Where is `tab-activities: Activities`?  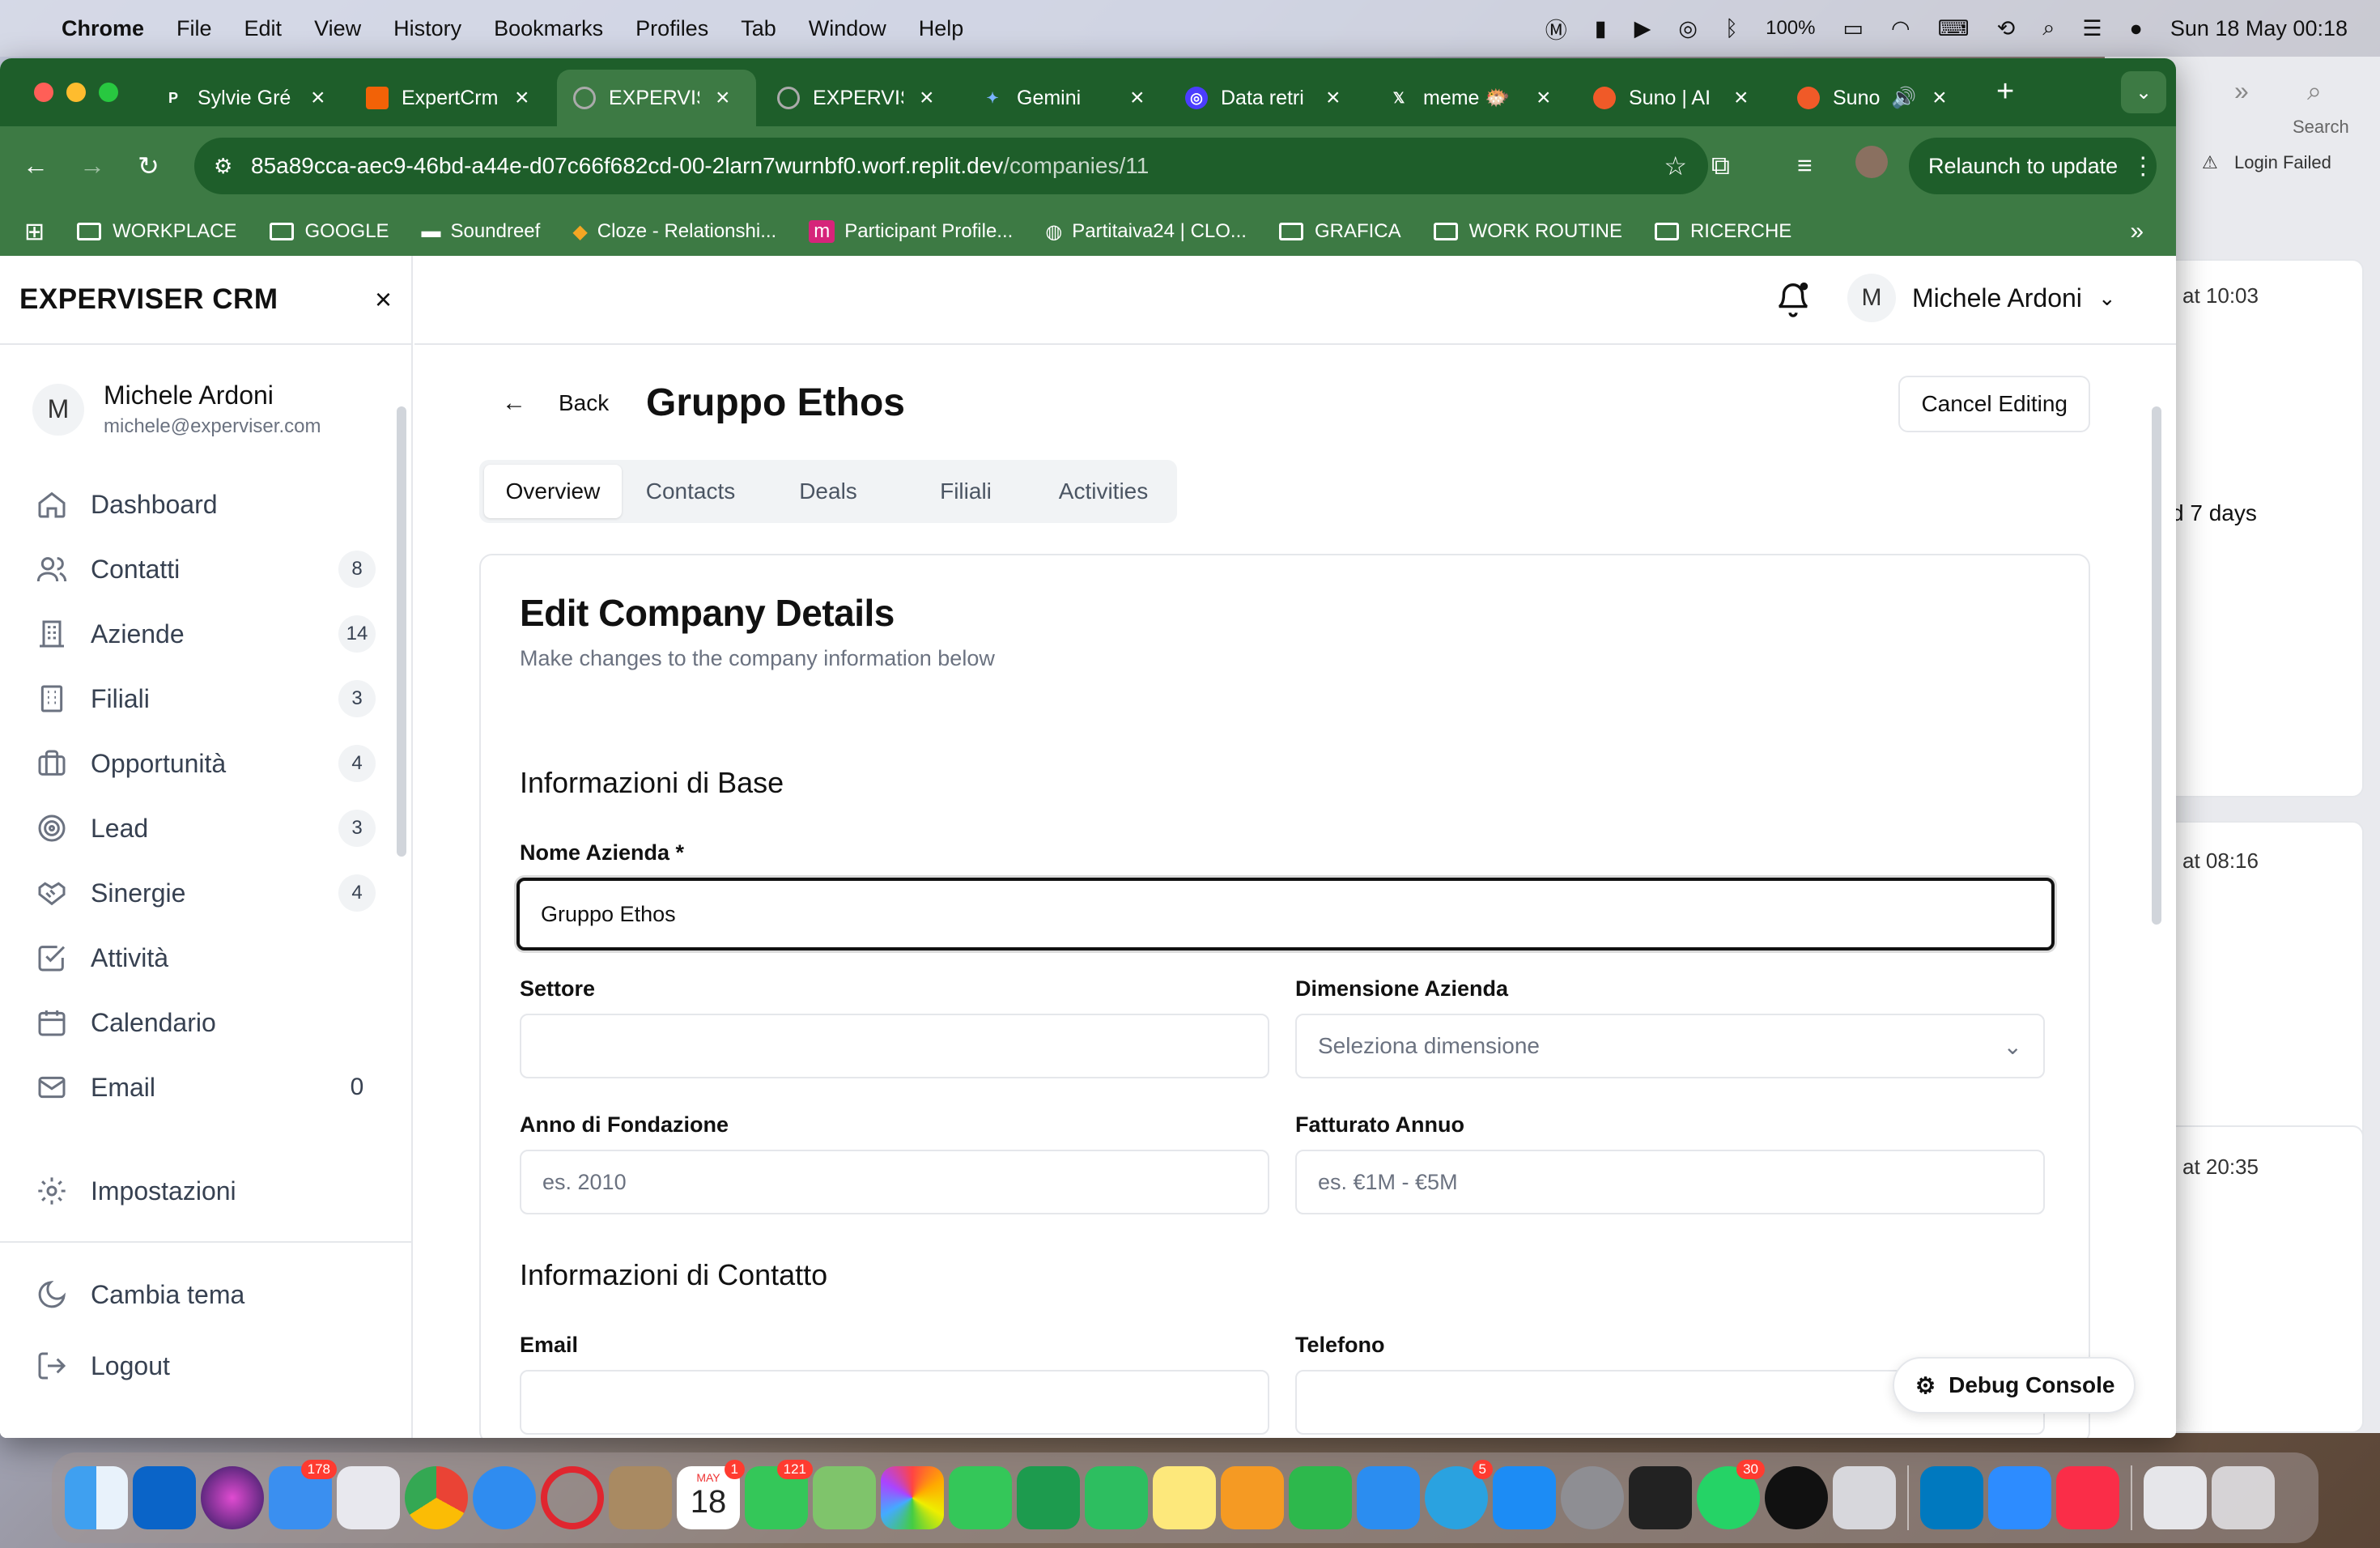
tab-activities: Activities is located at coordinates (1103, 491).